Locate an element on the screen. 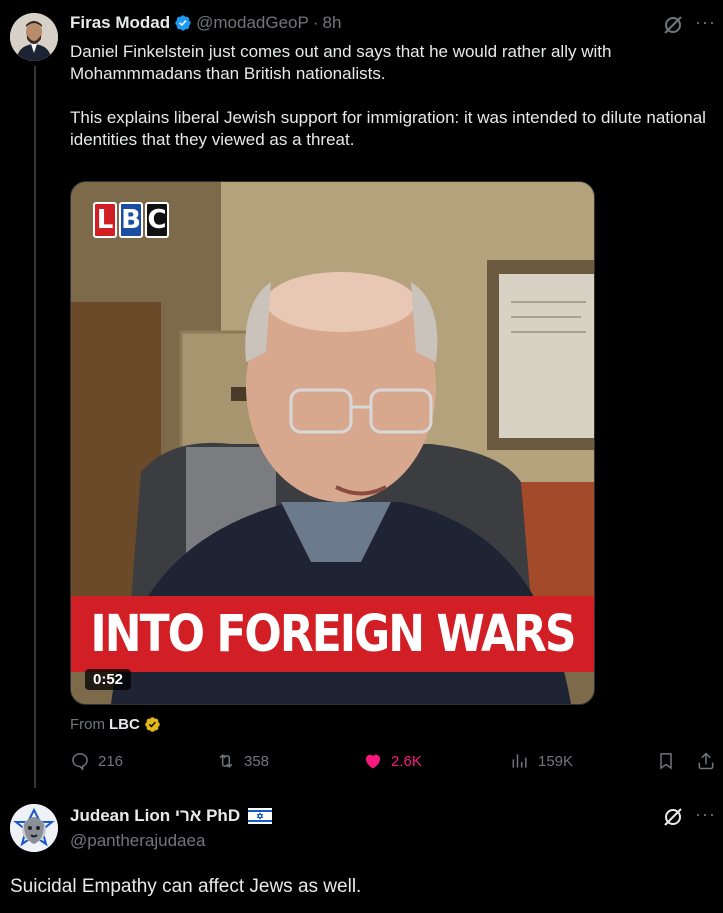  repost-icon is located at coordinates (226, 761).